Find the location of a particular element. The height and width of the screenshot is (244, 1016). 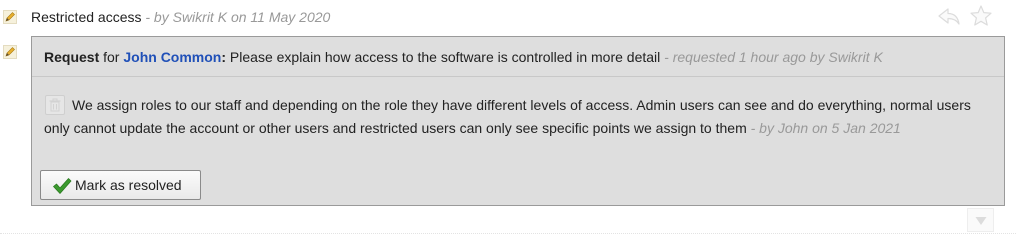

request-meta: - requested 1 hour ago by Swikrit K is located at coordinates (771, 57).